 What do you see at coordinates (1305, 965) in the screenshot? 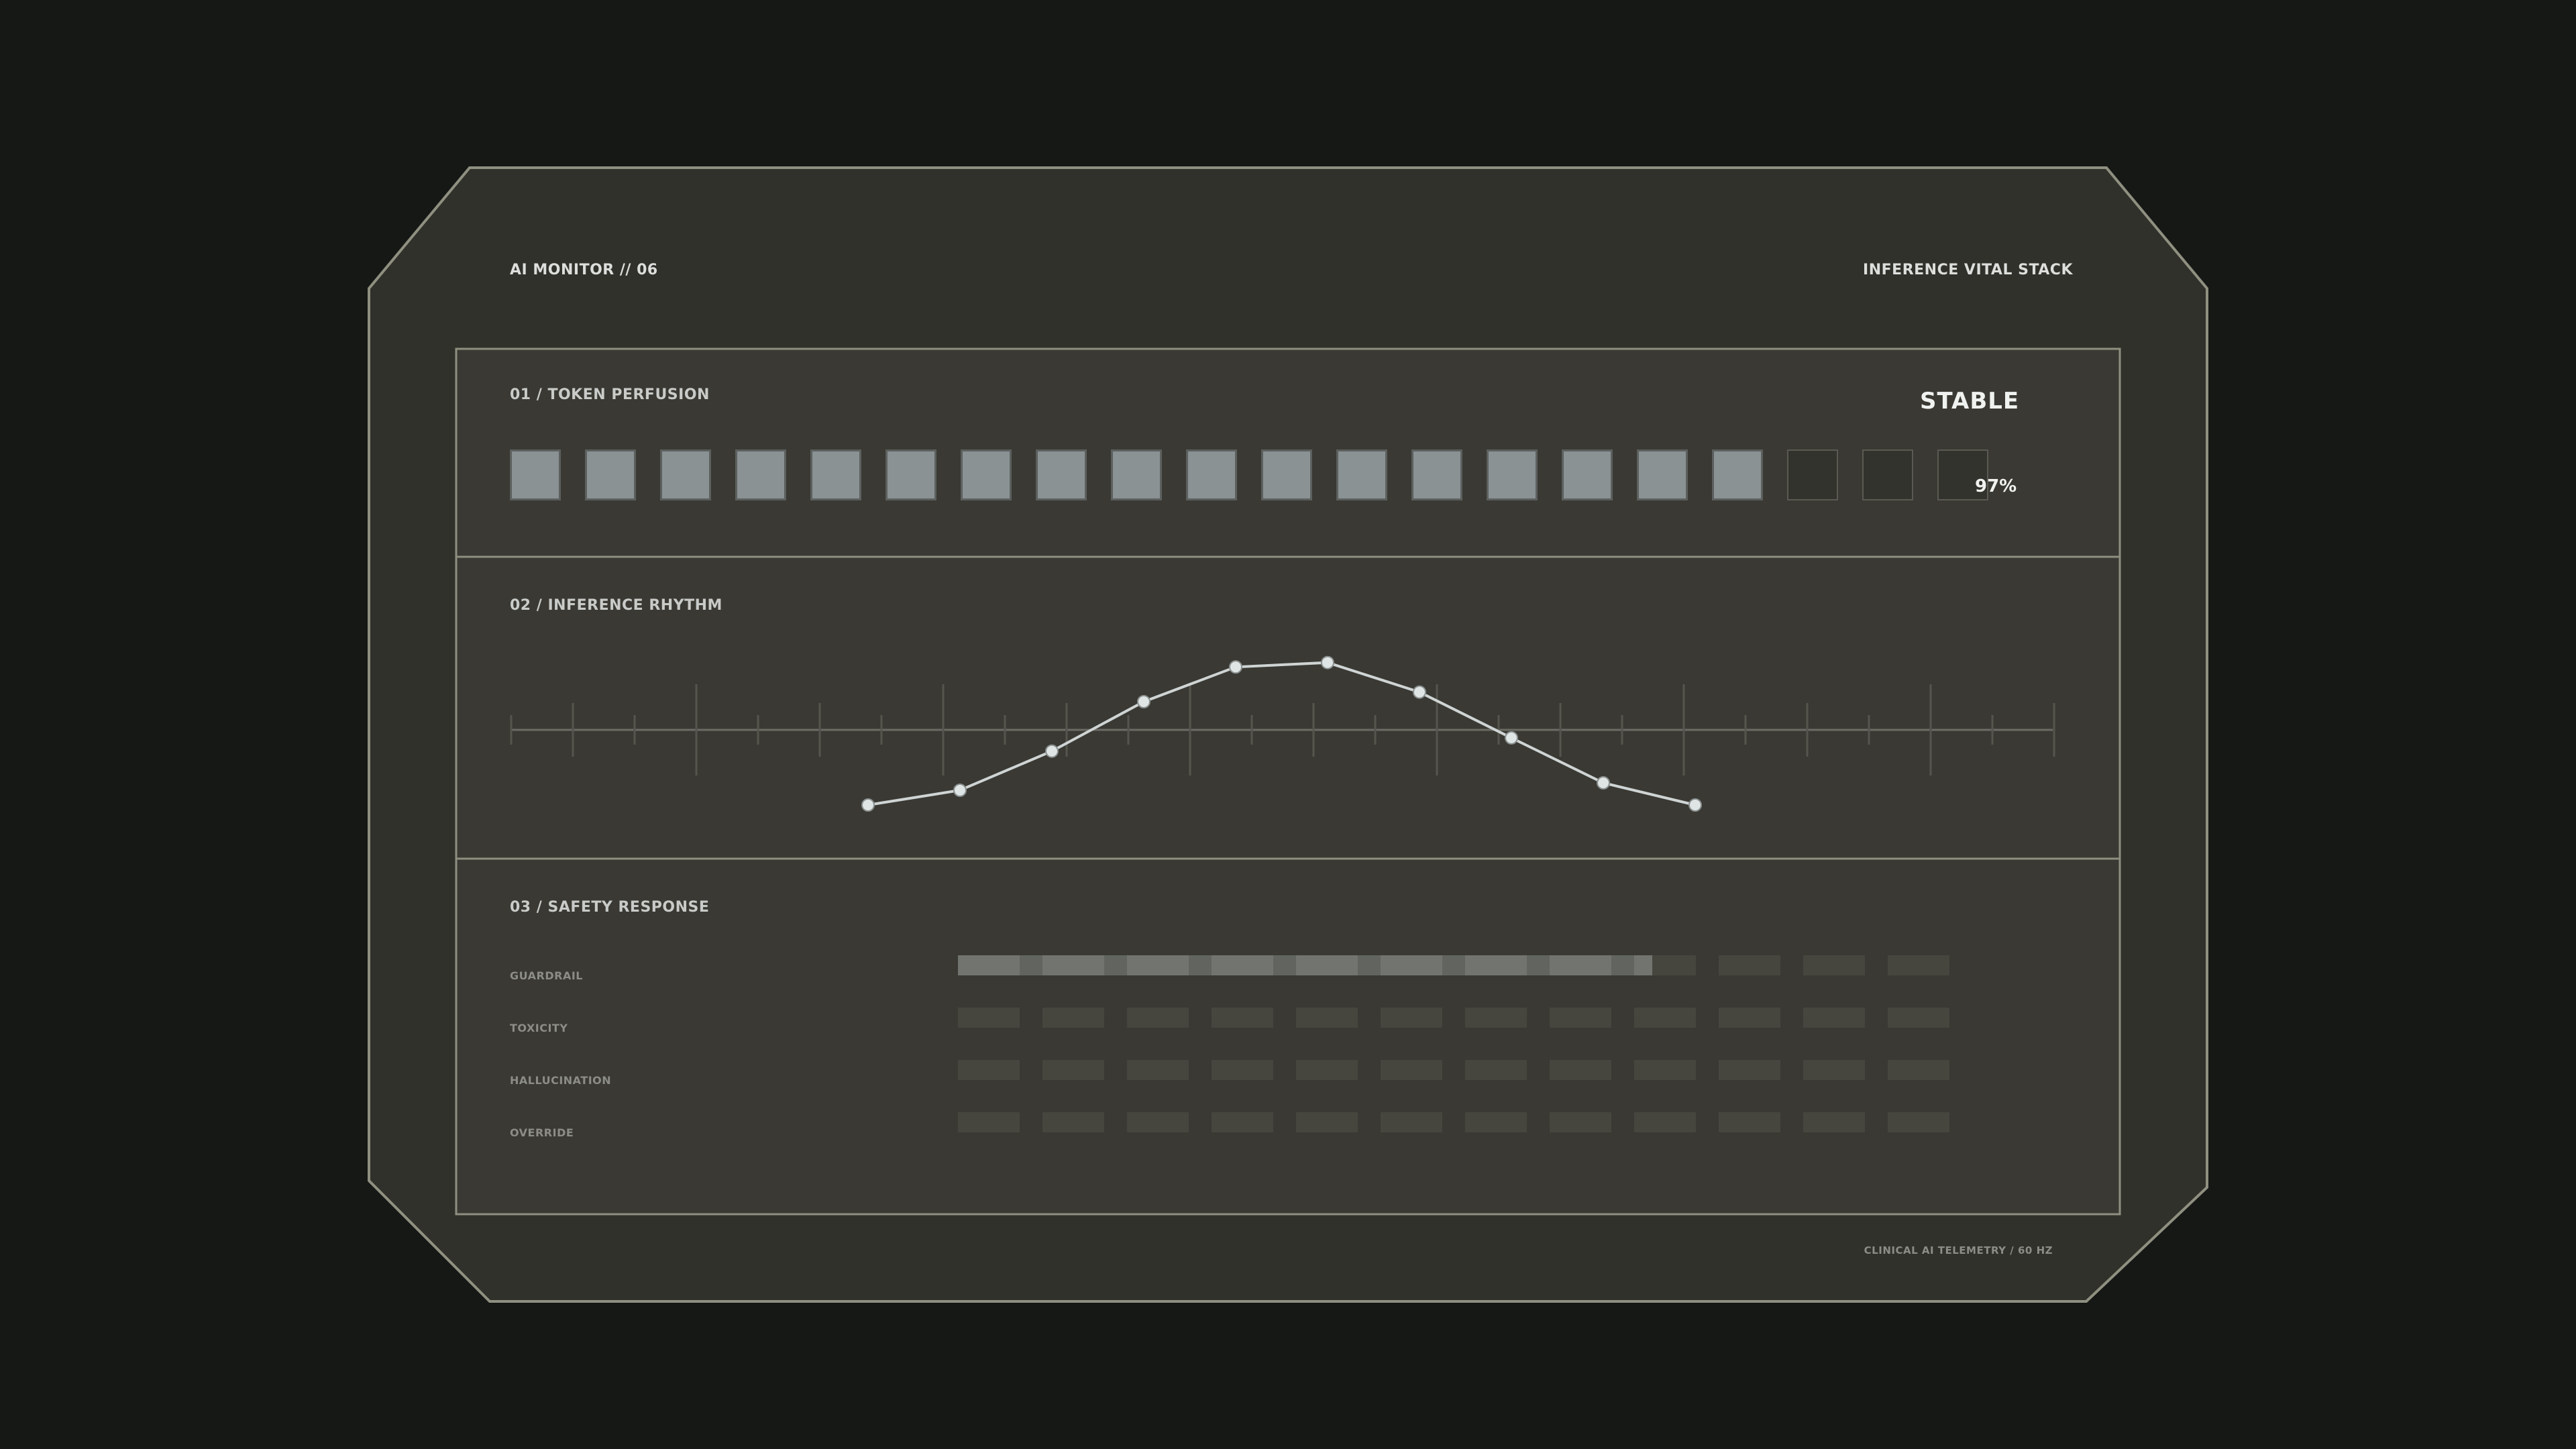
I see `safety-level-fill` at bounding box center [1305, 965].